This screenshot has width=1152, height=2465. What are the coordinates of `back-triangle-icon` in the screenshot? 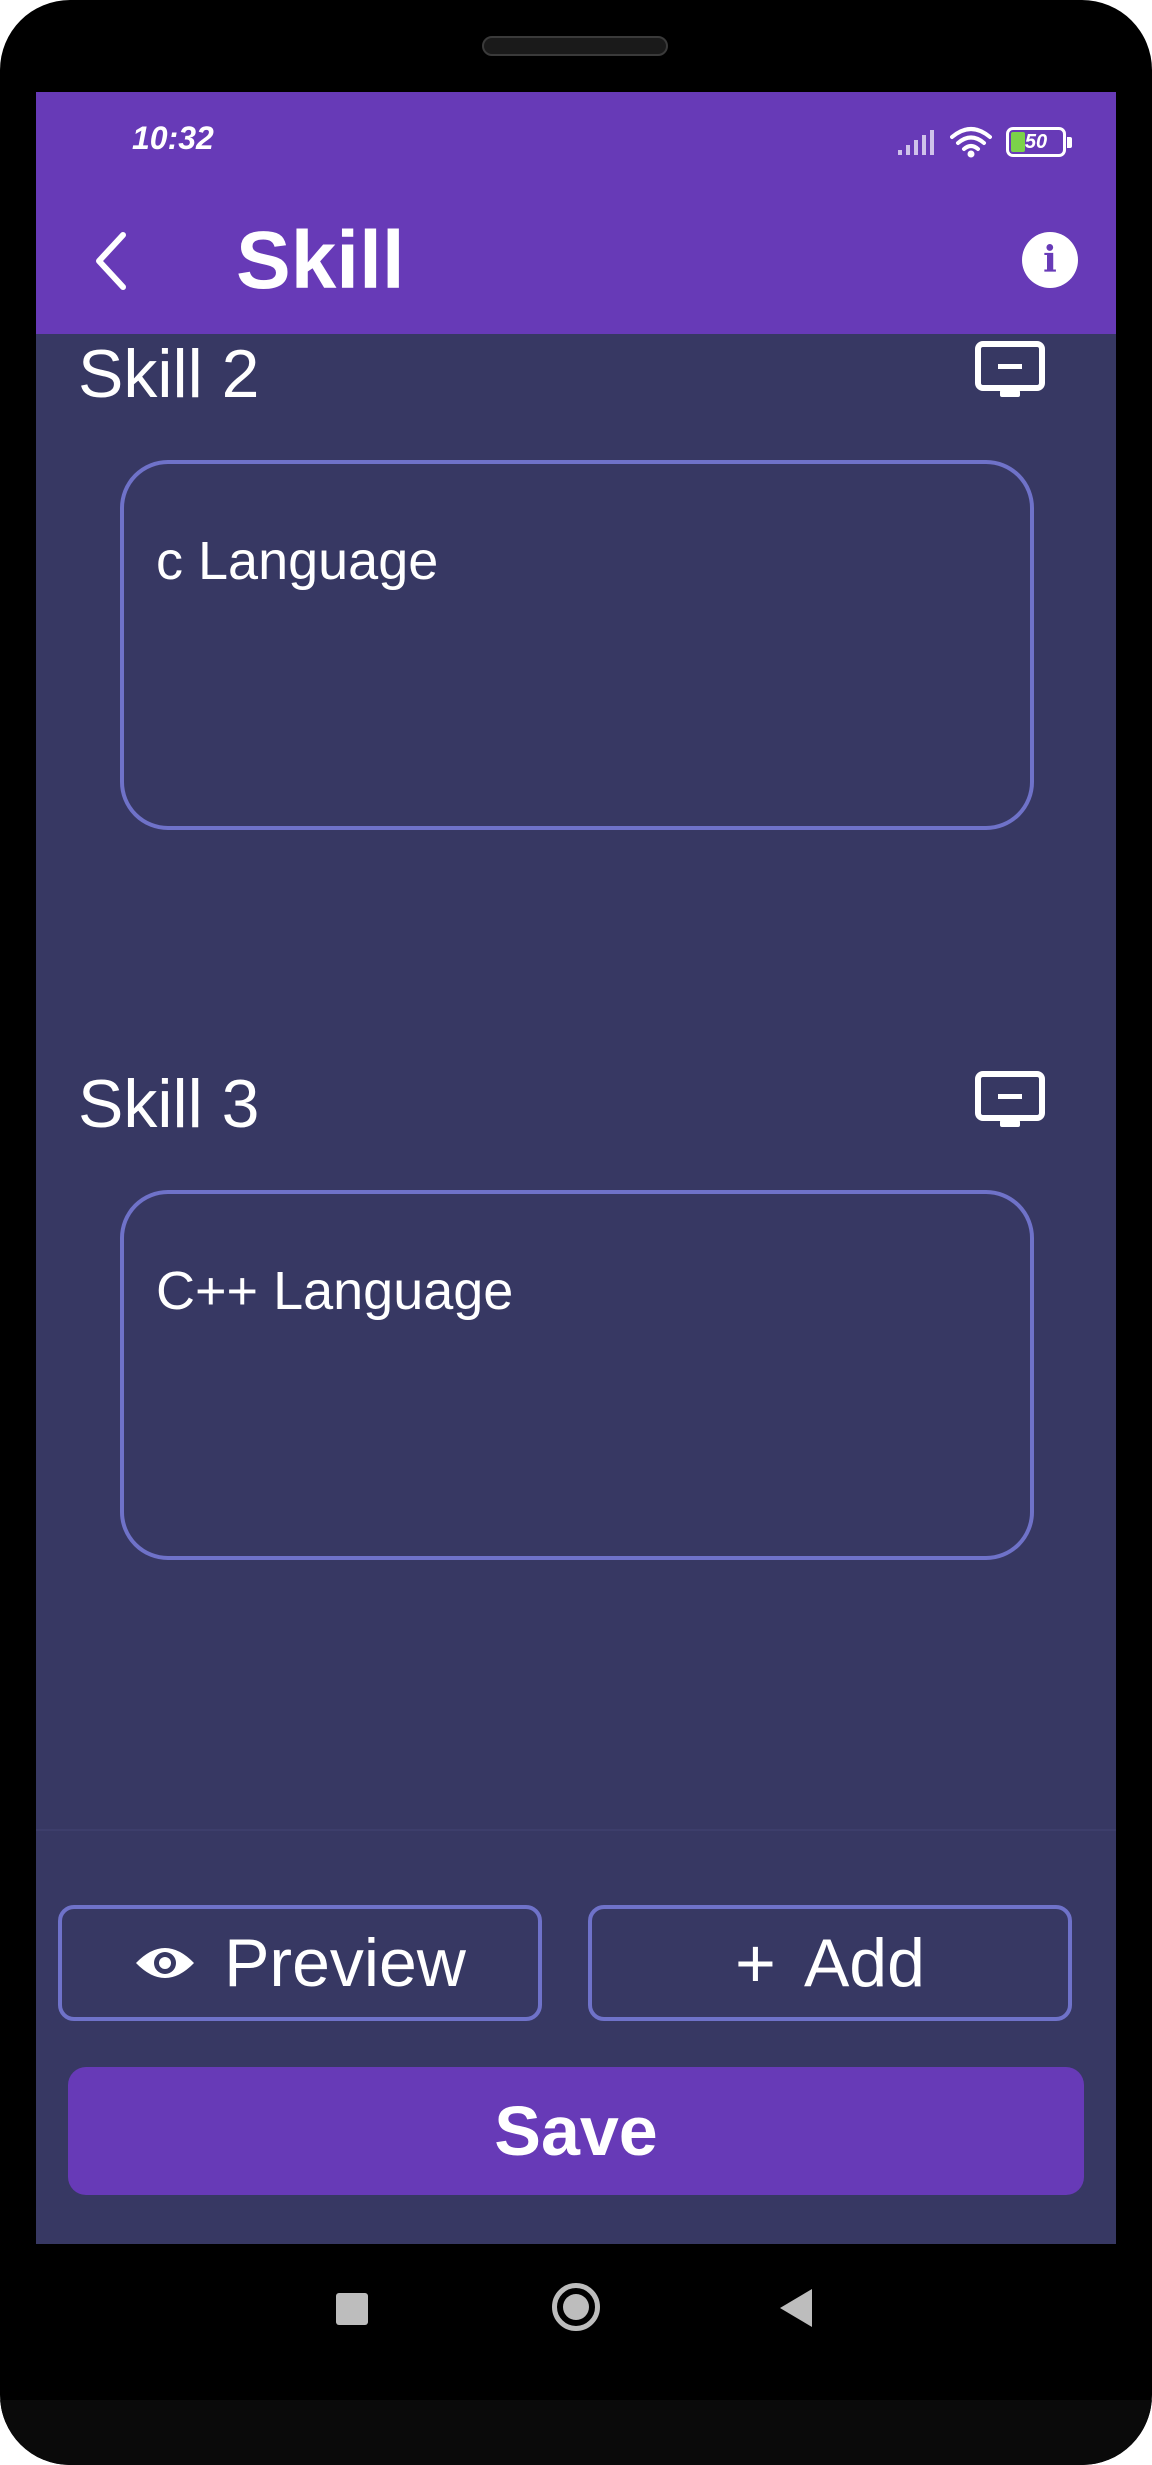 It's located at (796, 2308).